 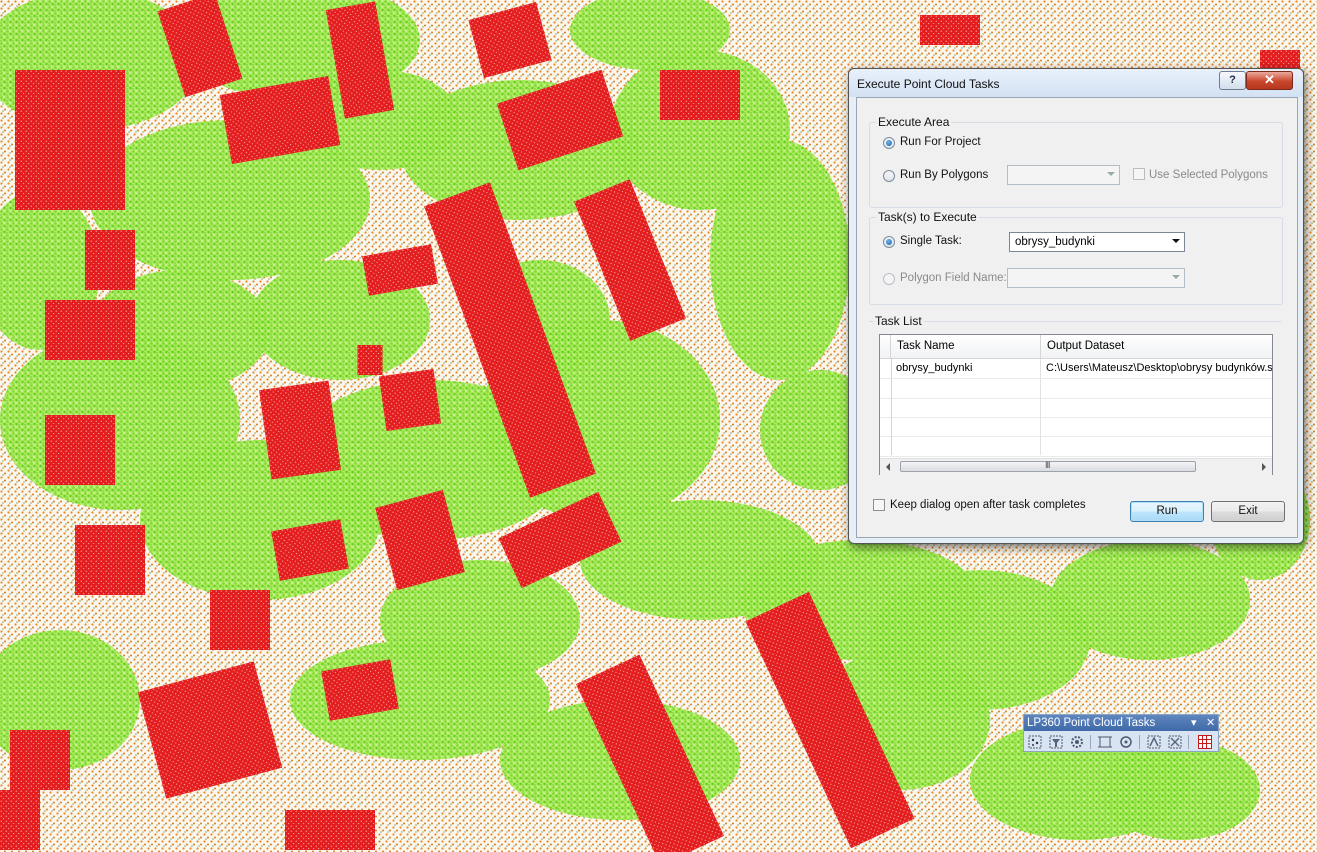 What do you see at coordinates (898, 321) in the screenshot?
I see `task-list-label: Task List` at bounding box center [898, 321].